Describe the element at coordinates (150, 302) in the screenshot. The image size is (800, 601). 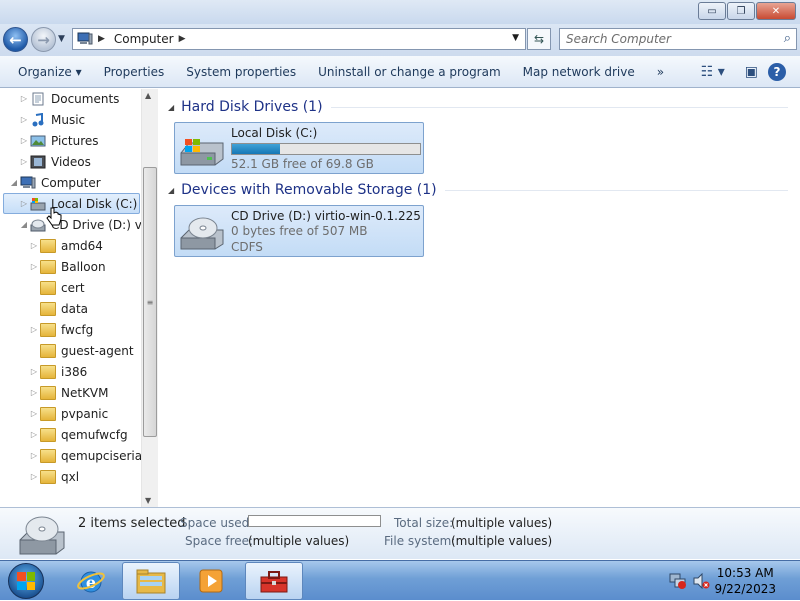
I see `scrollbar-thumb: ≡` at that location.